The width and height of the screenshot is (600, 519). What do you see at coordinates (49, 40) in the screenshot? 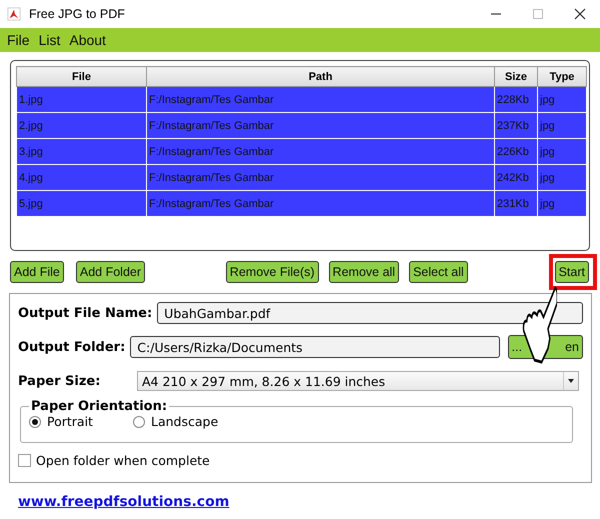
I see `menu-item: List` at bounding box center [49, 40].